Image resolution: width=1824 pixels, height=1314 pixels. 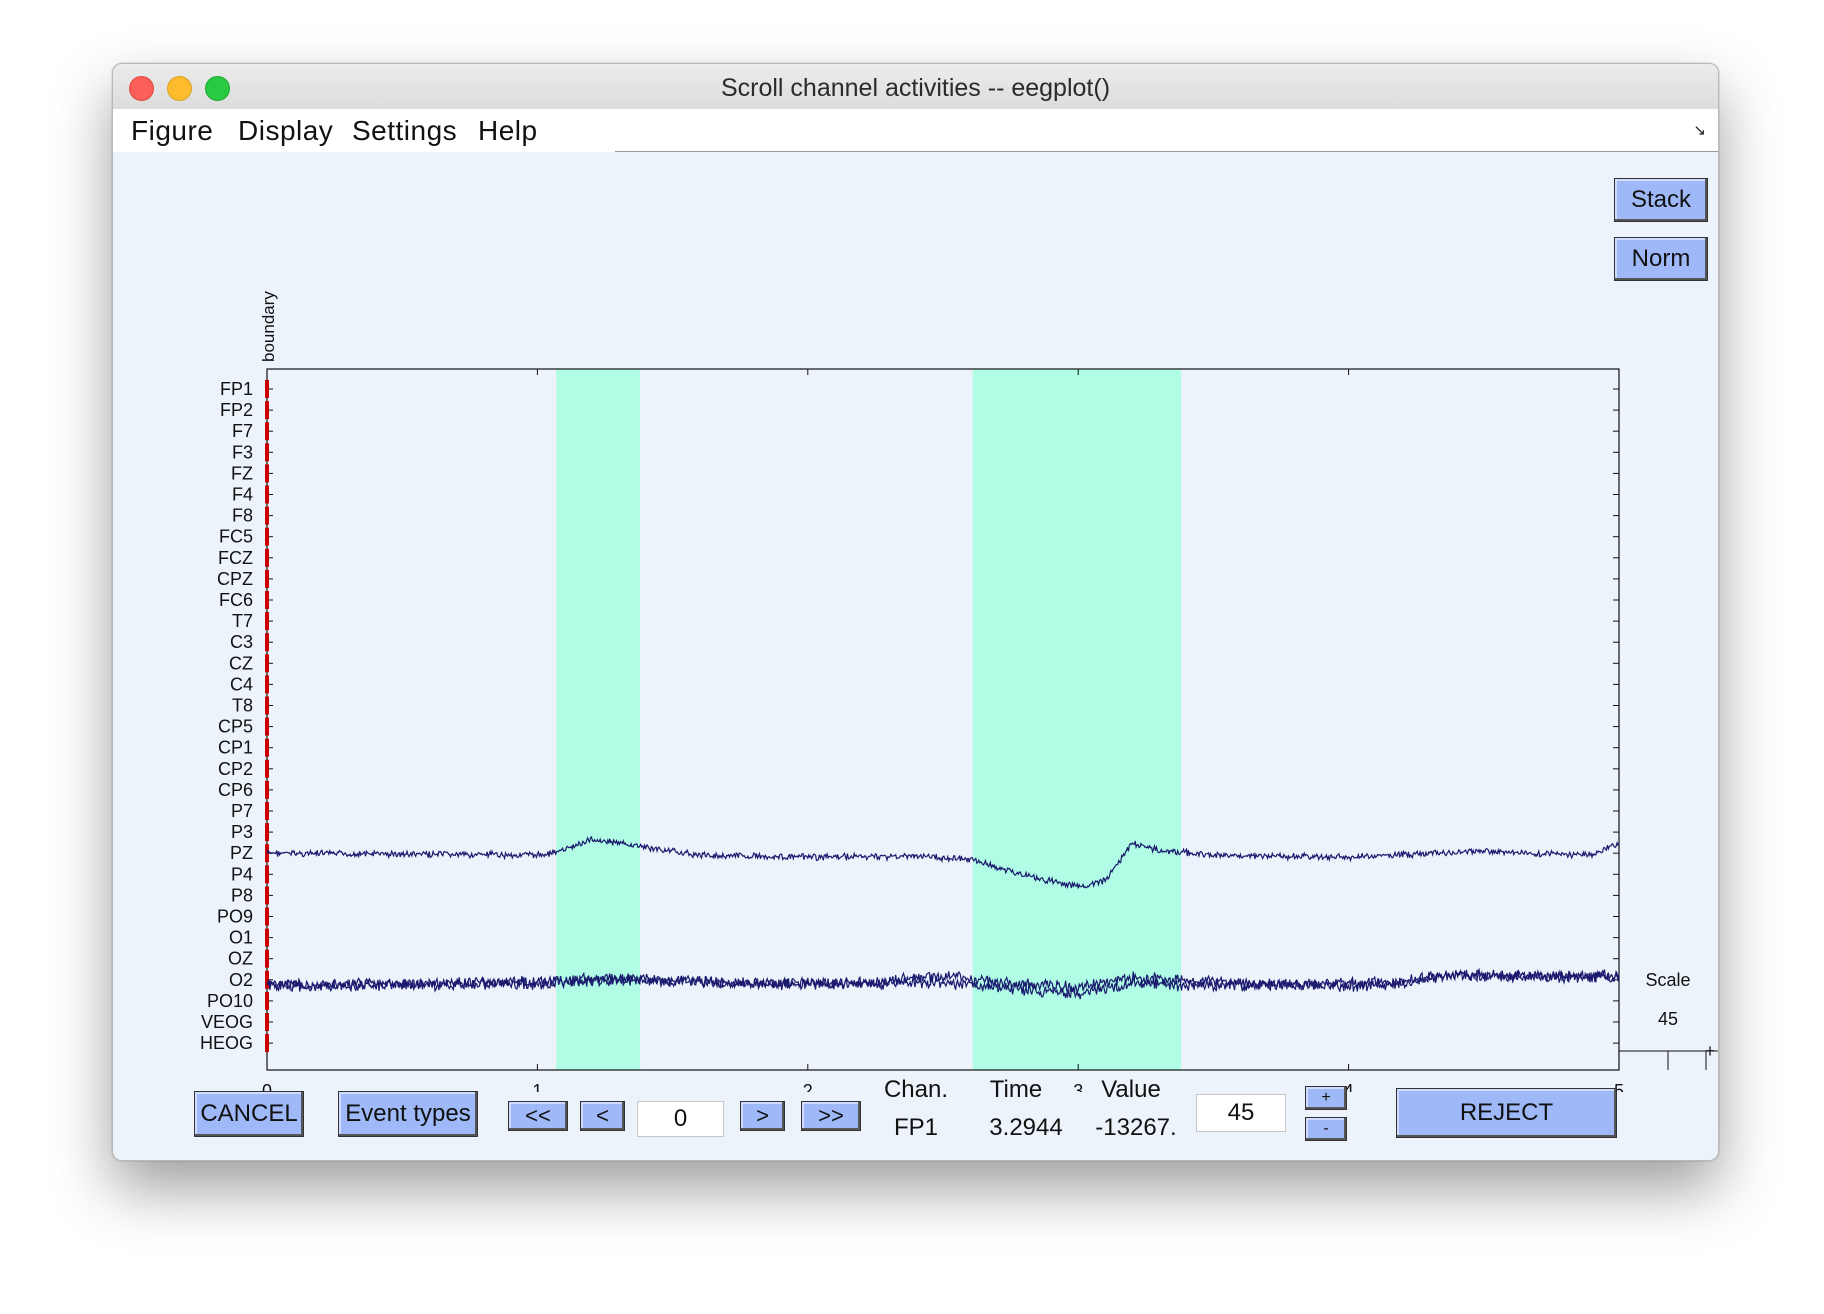 What do you see at coordinates (227, 1022) in the screenshot?
I see `channel-label-veog: VEOG` at bounding box center [227, 1022].